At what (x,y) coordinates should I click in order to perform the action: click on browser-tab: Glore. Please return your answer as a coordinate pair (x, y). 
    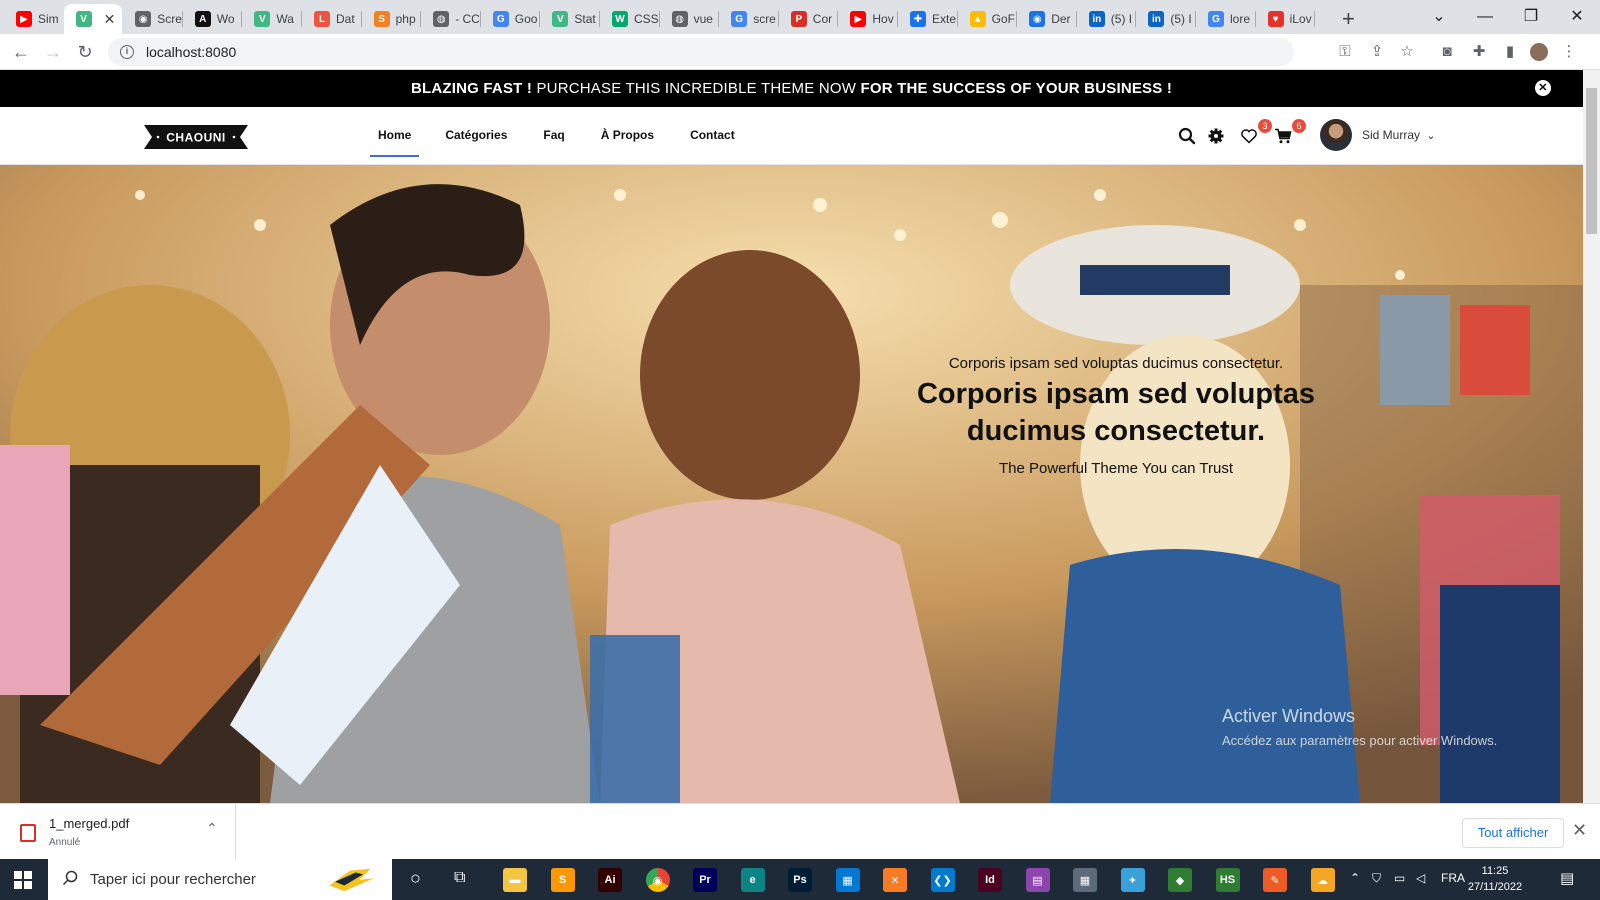
    Looking at the image, I should click on (1225, 19).